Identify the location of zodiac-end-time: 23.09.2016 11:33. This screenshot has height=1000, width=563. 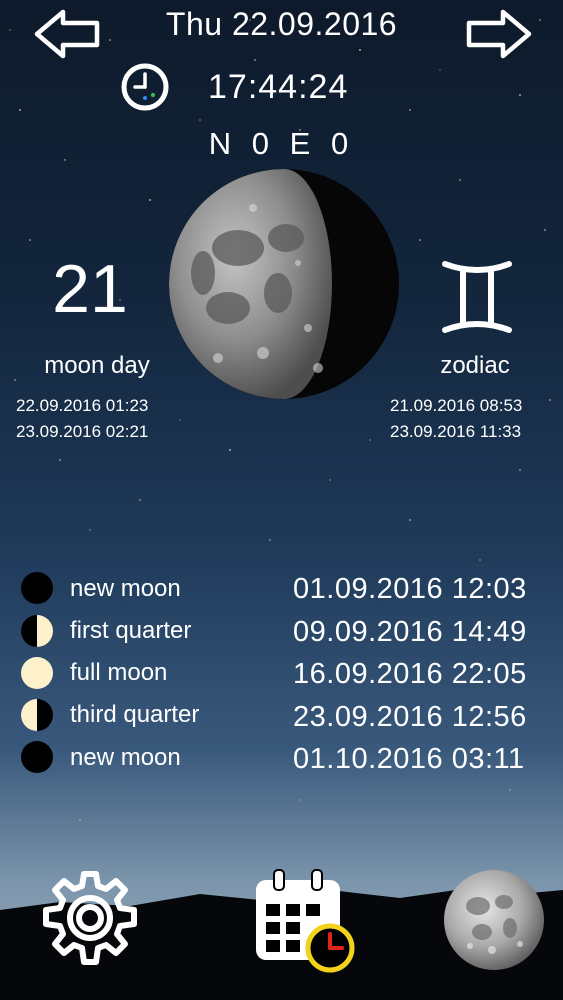
(456, 431).